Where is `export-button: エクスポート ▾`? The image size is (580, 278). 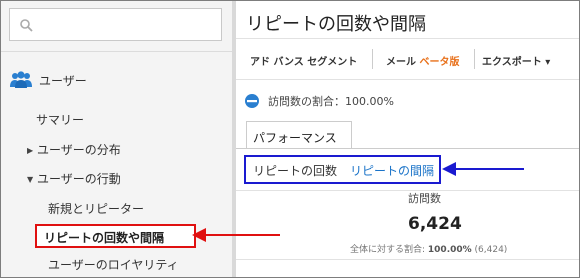 export-button: エクスポート ▾ is located at coordinates (516, 60).